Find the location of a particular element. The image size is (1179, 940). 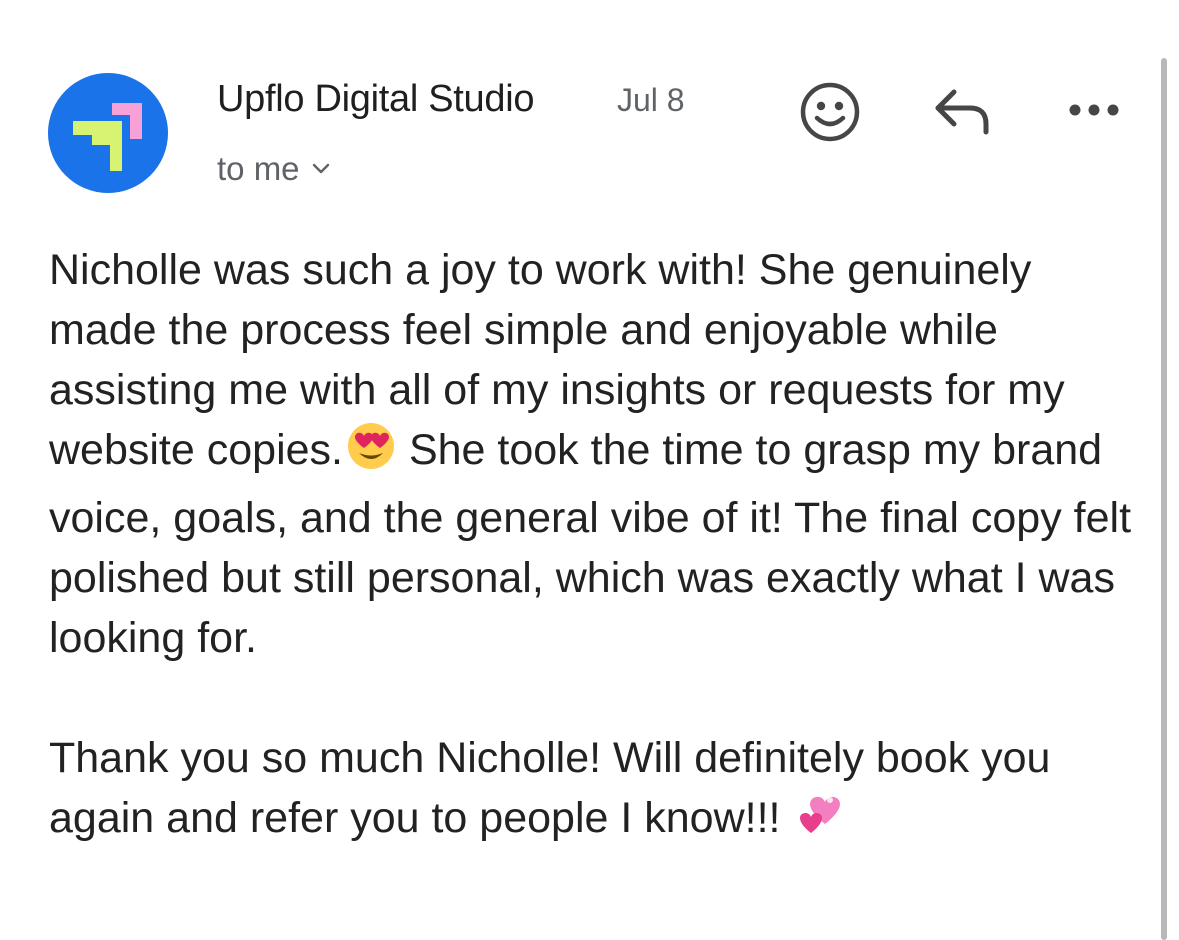

heart-eyes-emoji is located at coordinates (371, 454).